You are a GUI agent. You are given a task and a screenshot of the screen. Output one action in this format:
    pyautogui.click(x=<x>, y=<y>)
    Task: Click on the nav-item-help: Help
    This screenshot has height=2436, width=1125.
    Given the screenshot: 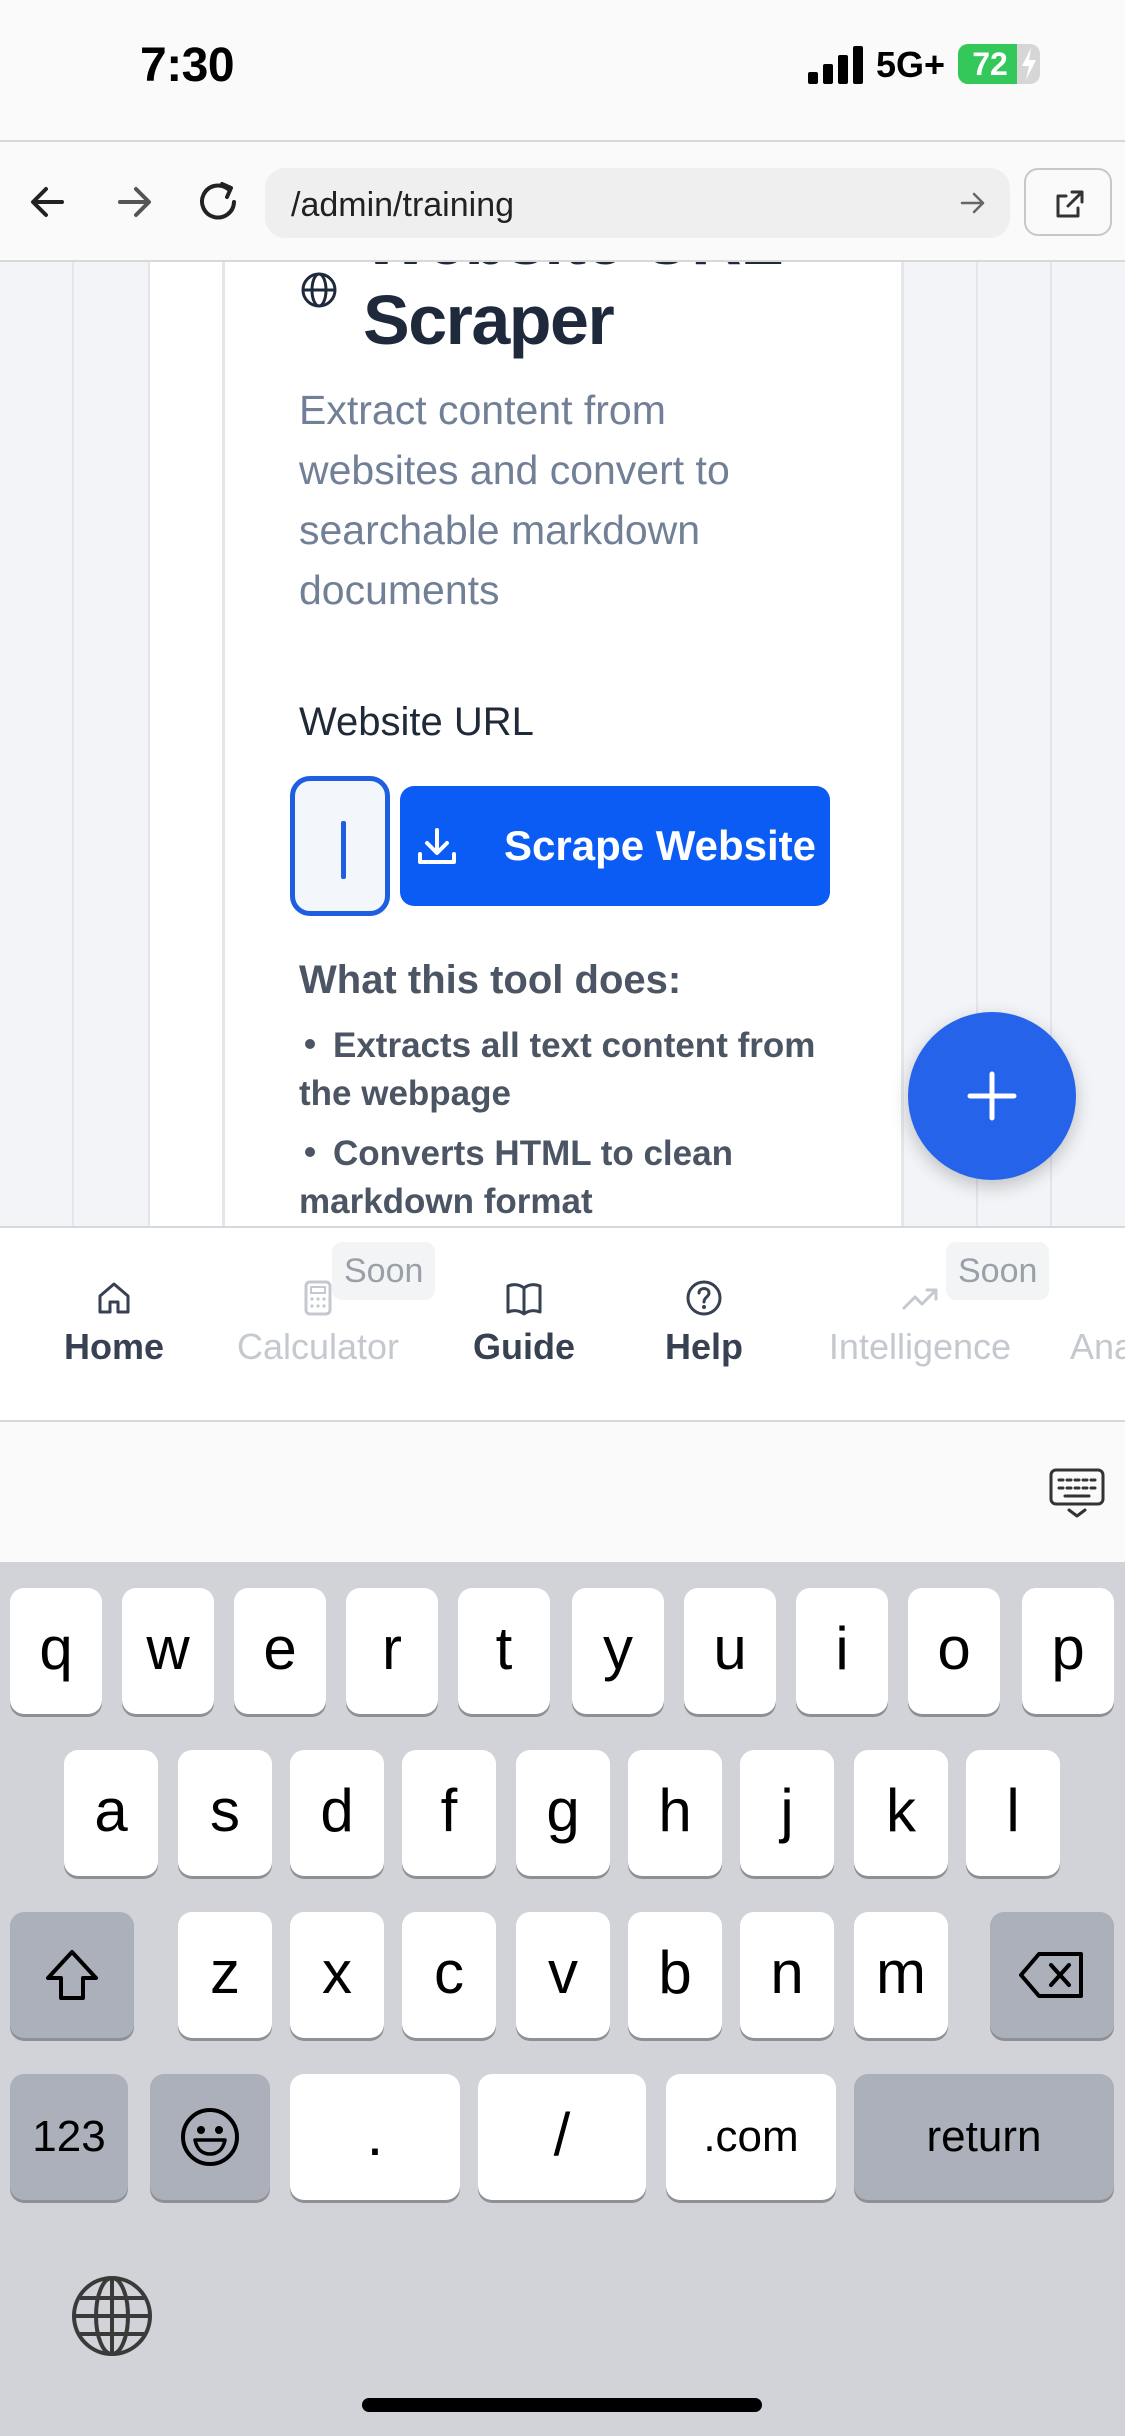 What is the action you would take?
    pyautogui.click(x=704, y=1323)
    